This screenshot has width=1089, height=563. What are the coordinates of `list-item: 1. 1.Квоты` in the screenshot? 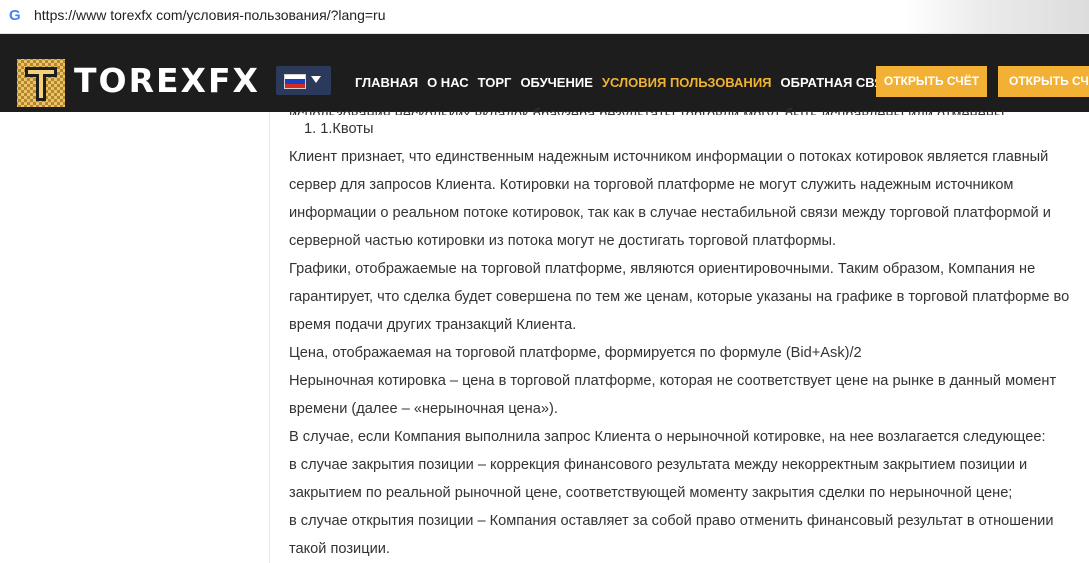 It's located at (339, 129).